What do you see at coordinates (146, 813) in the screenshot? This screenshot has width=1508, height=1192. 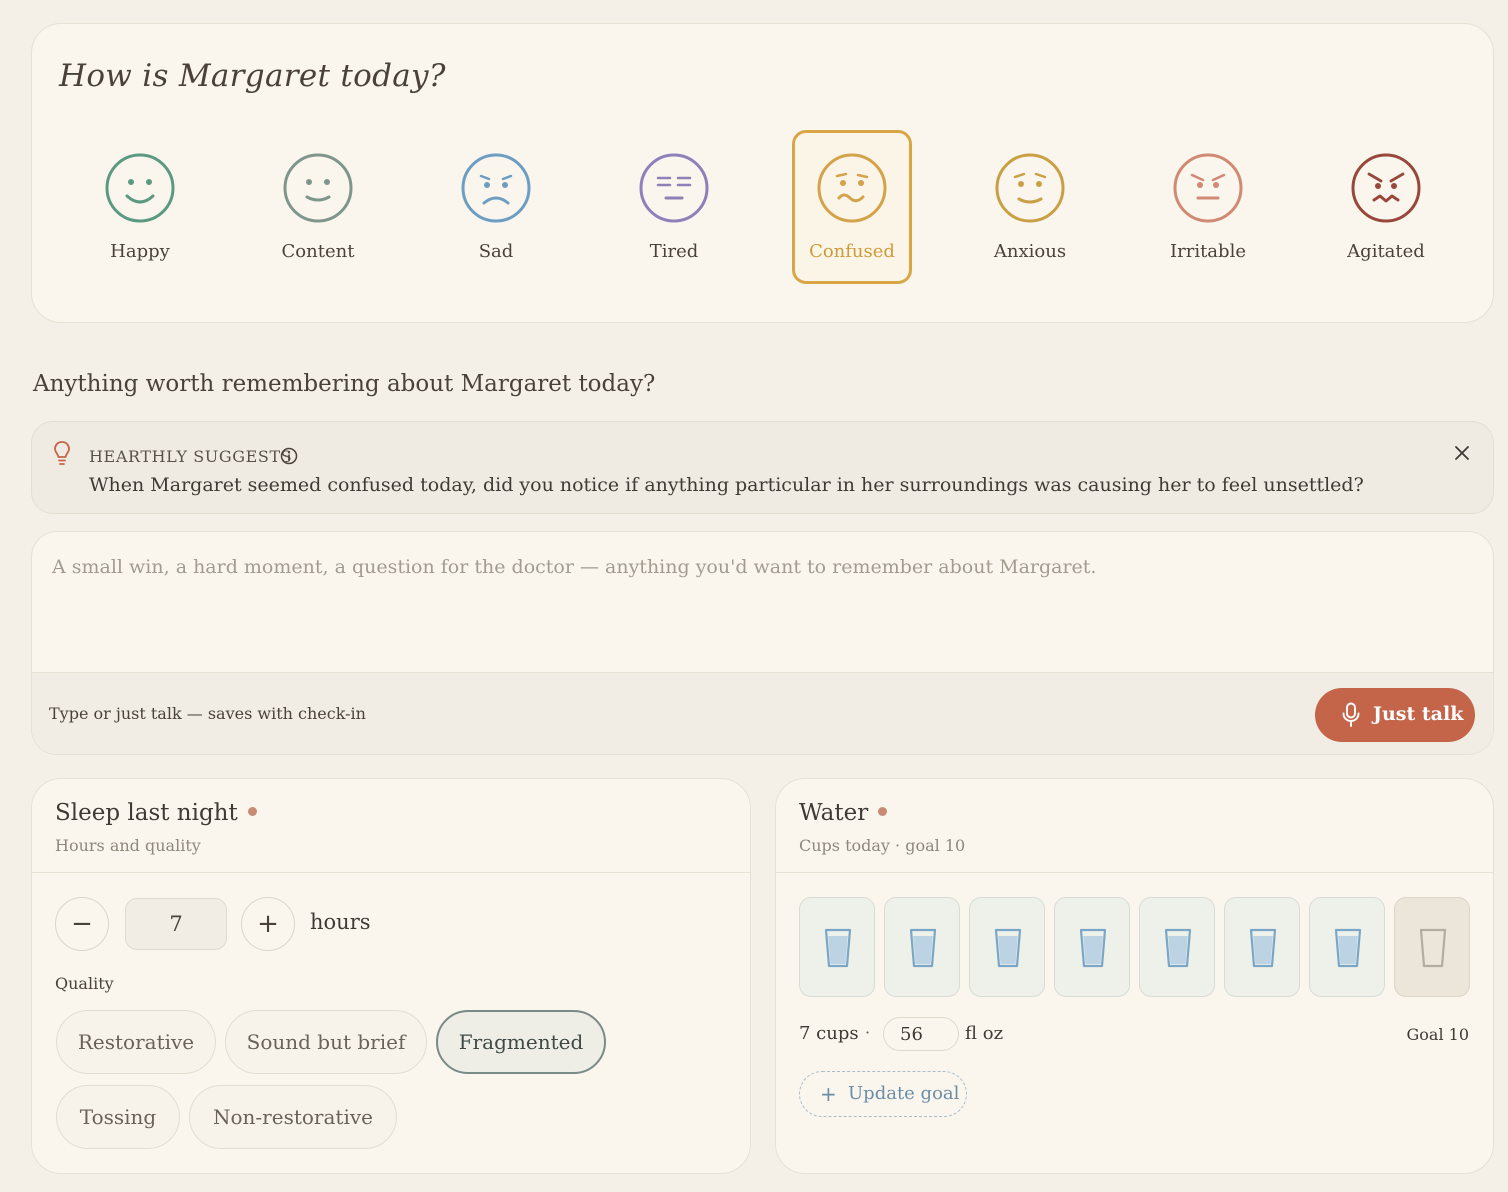 I see `sleep-title-text: Sleep last night` at bounding box center [146, 813].